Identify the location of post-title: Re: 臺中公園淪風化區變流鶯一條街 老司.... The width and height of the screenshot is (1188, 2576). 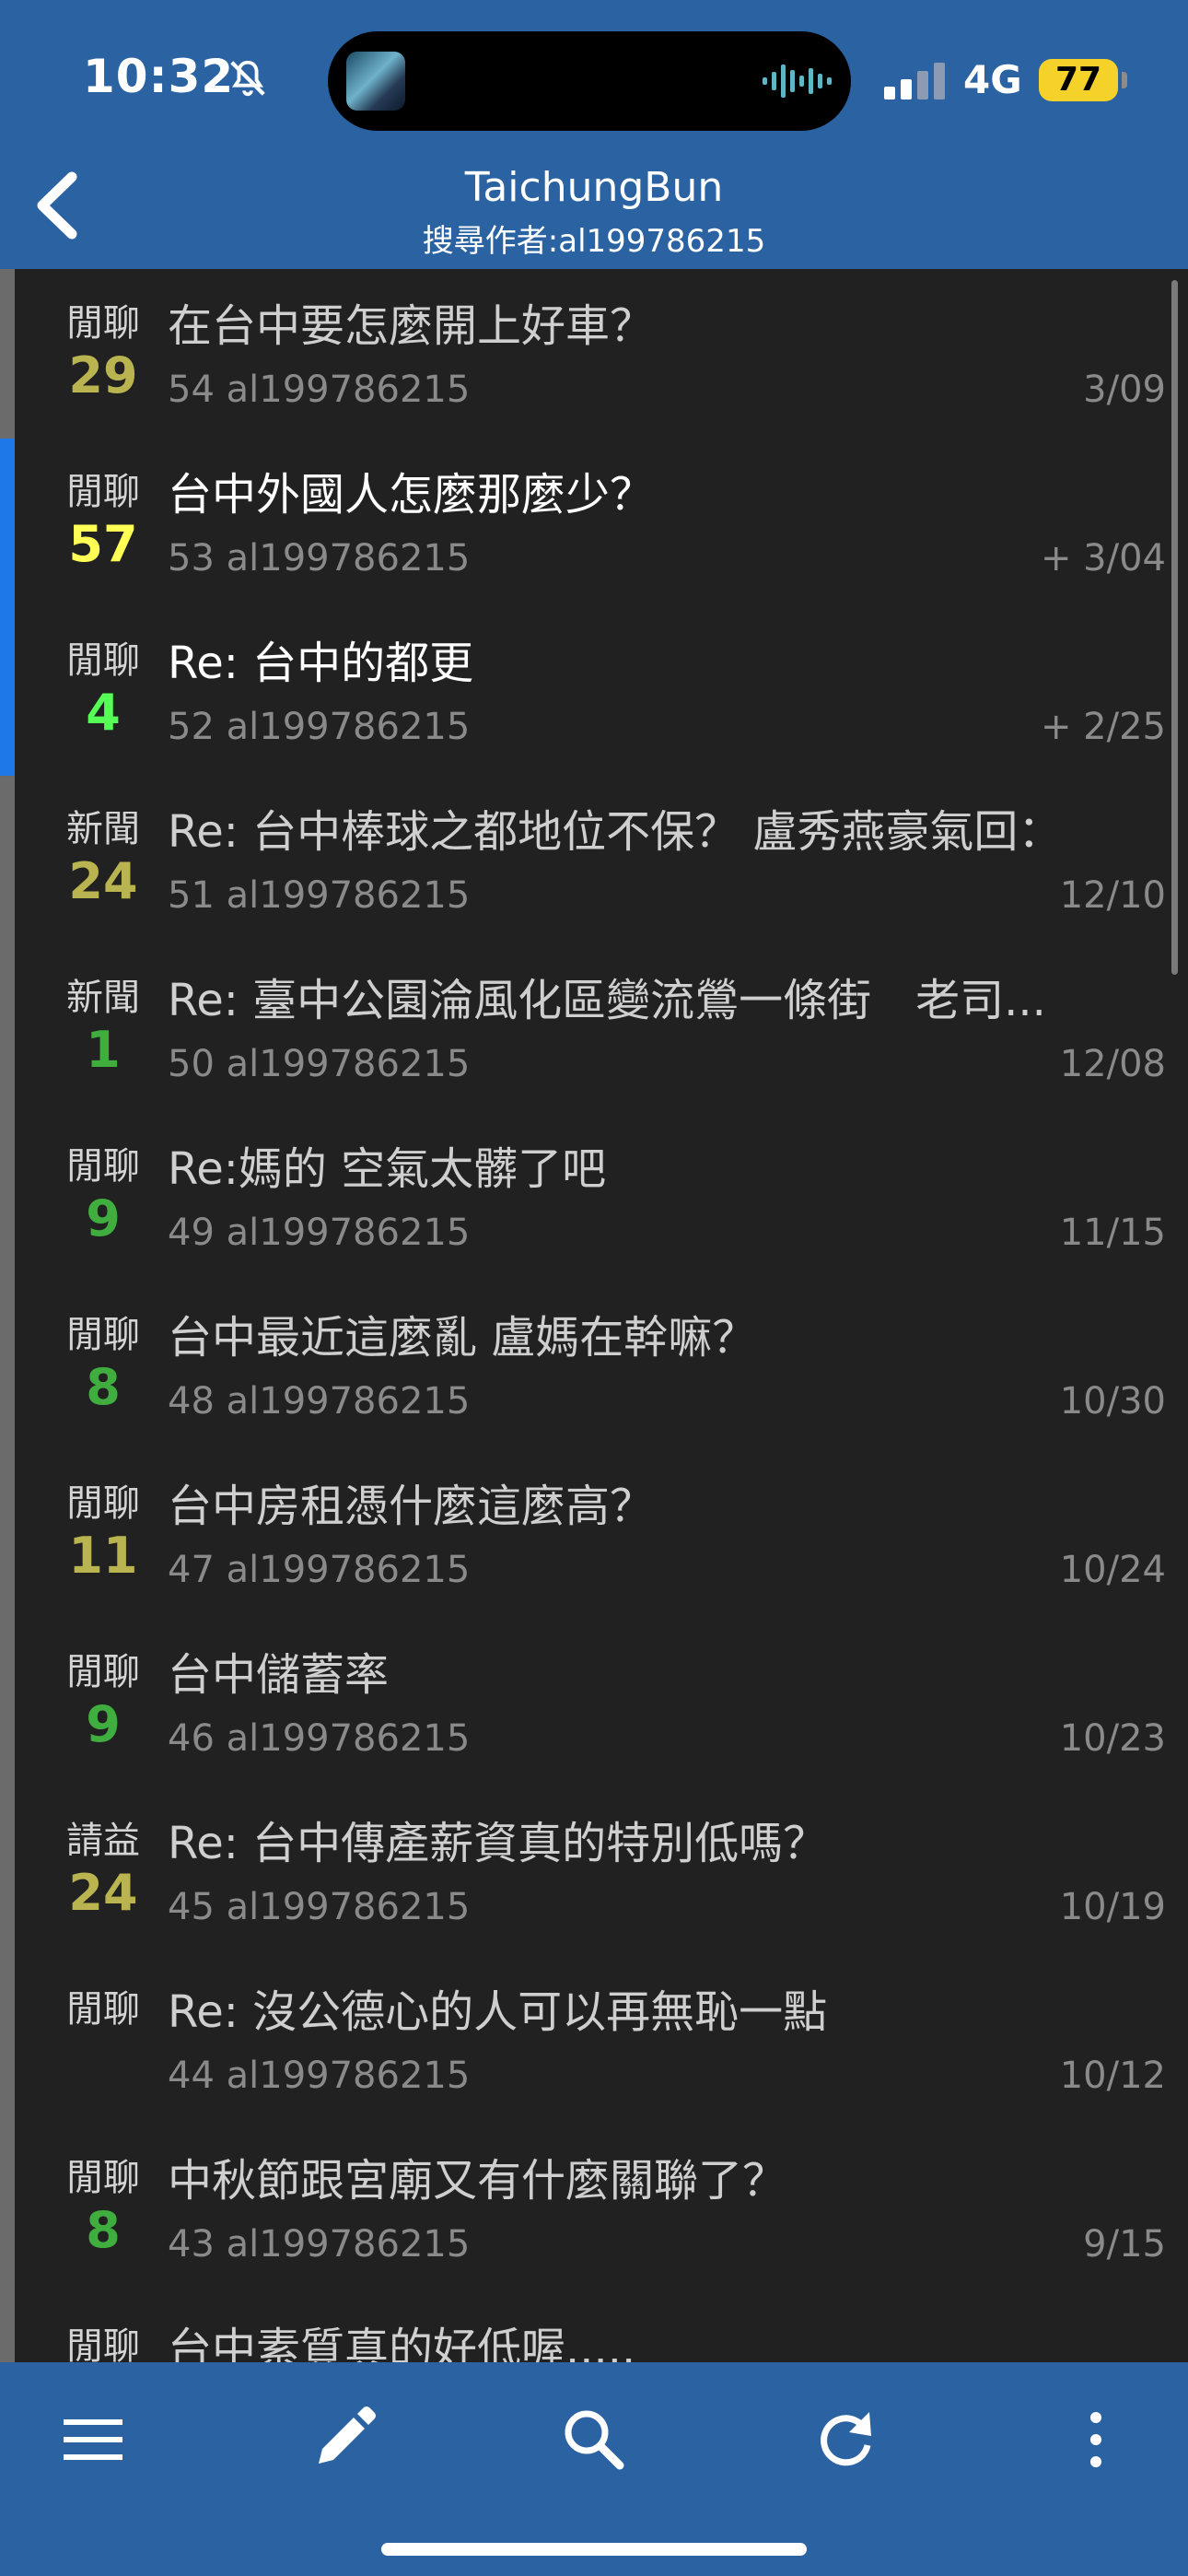
(607, 1000).